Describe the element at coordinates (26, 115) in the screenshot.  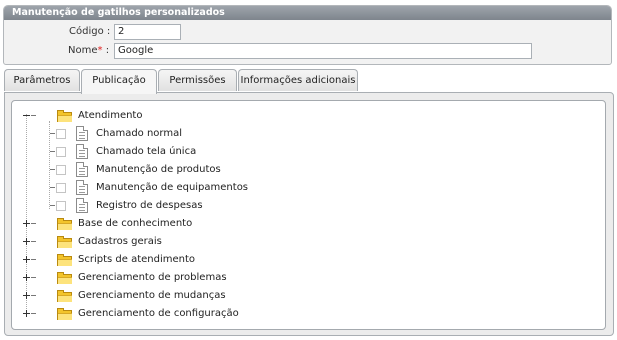
I see `collapse-icon` at that location.